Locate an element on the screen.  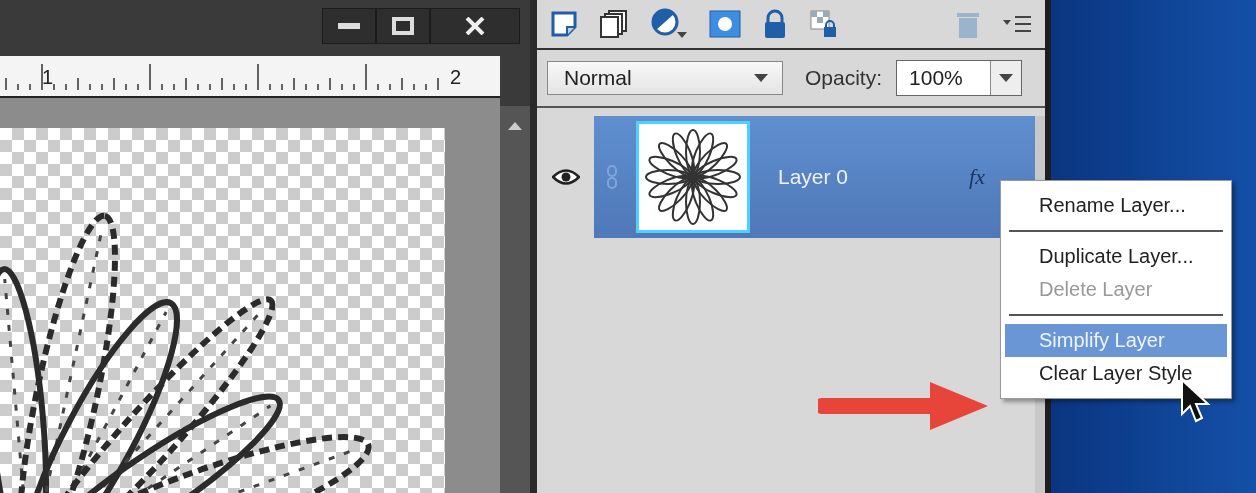
stacked-pages-icon is located at coordinates (614, 24).